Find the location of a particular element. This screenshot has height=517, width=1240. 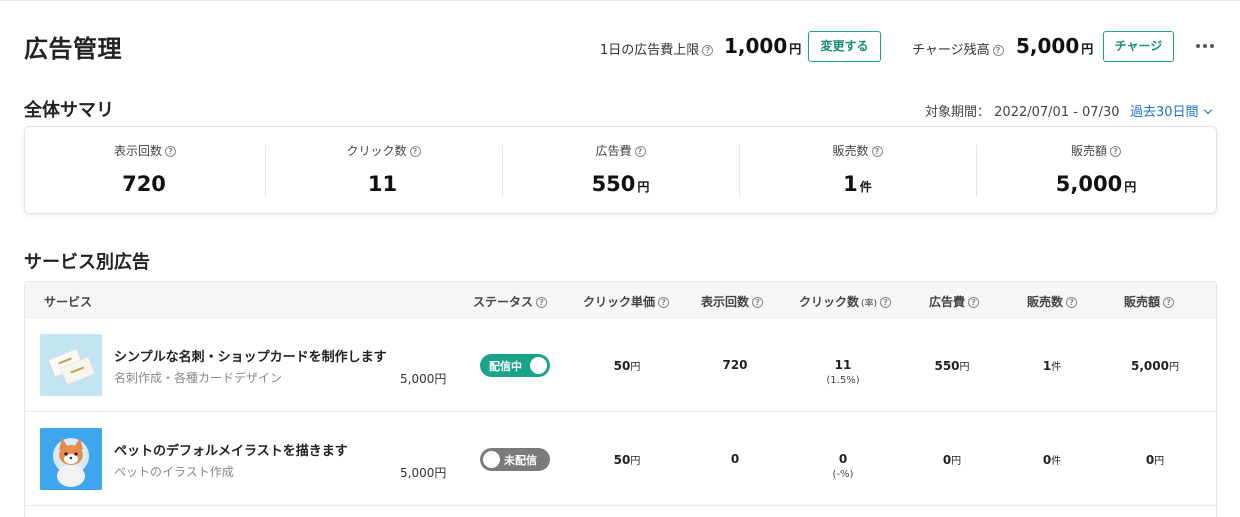

service-category: ペットのイラスト作成 is located at coordinates (174, 472).